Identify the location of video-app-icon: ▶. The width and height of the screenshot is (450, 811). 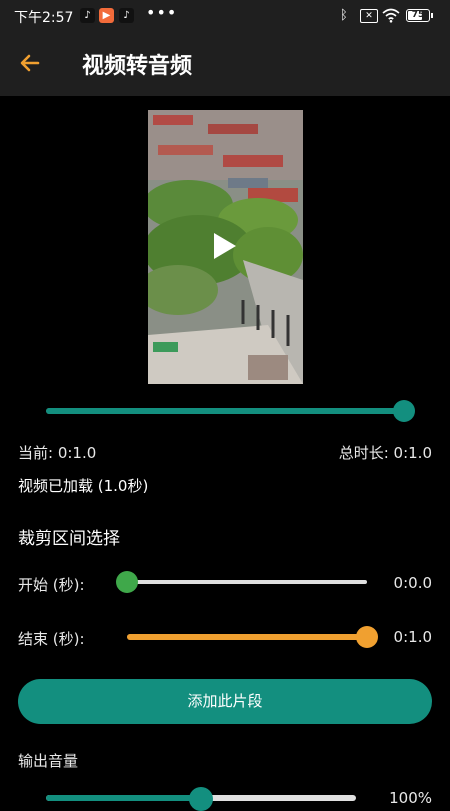
(106, 15).